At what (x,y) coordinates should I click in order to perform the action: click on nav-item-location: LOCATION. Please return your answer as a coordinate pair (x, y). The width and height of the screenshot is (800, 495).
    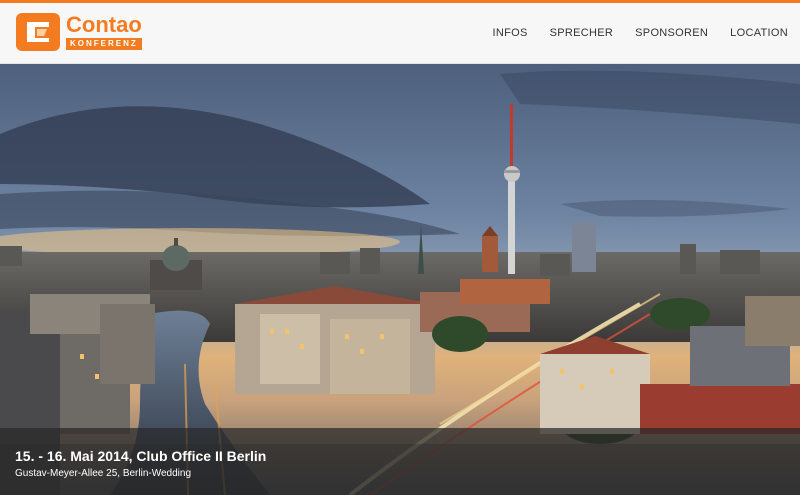
    Looking at the image, I should click on (759, 33).